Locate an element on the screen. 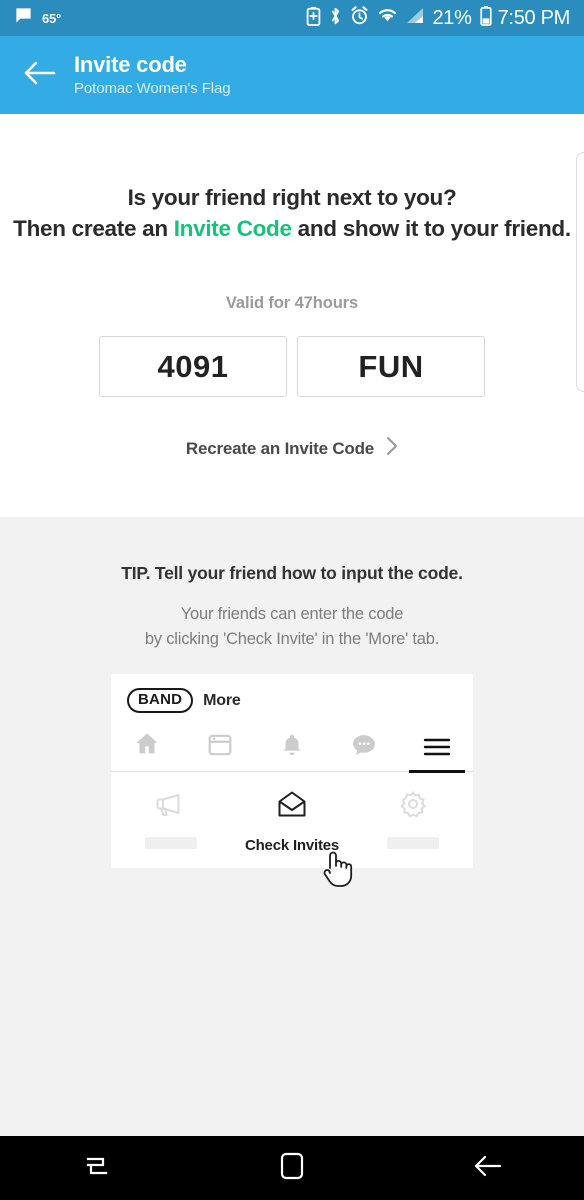 Image resolution: width=584 pixels, height=1200 pixels. megaphone-icon is located at coordinates (171, 806).